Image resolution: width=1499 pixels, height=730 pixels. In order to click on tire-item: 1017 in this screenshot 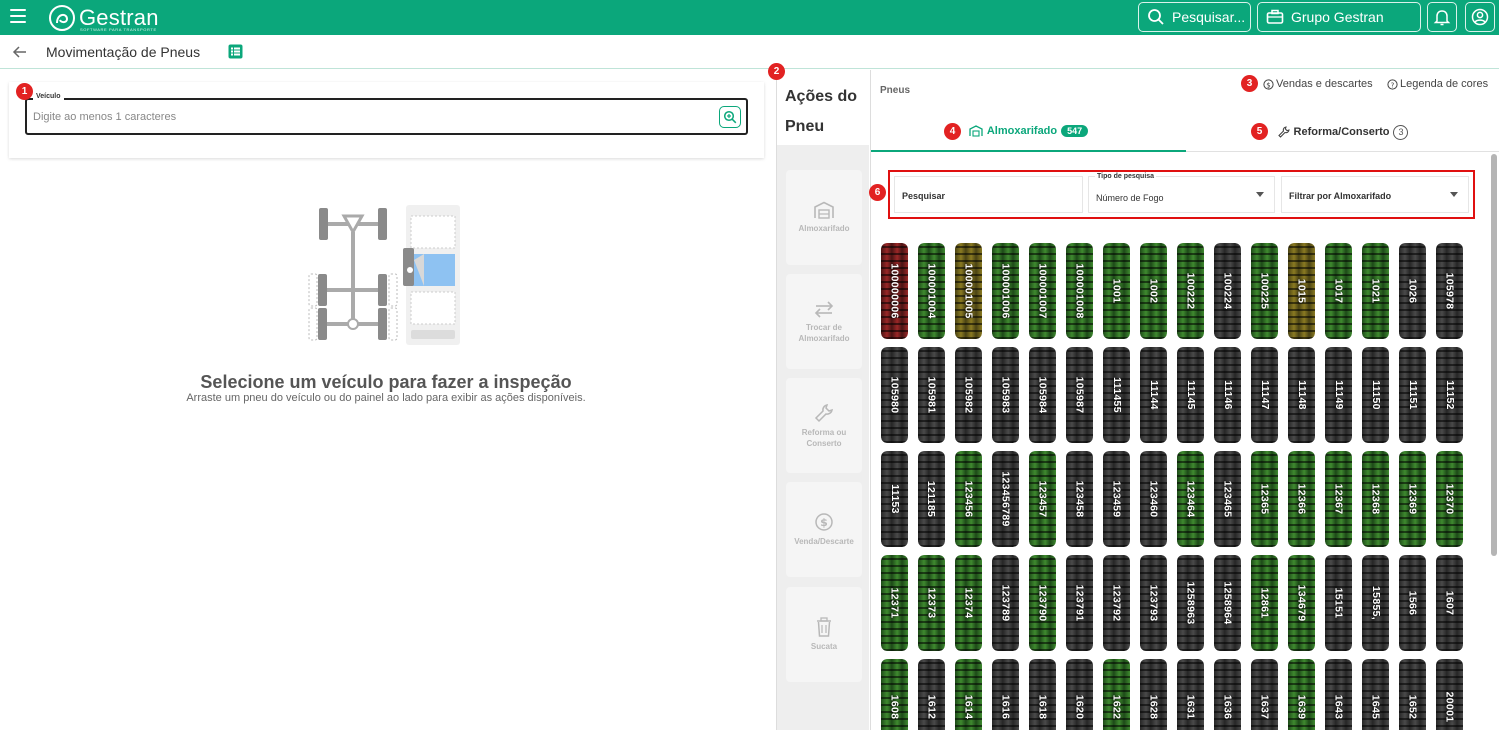, I will do `click(1338, 291)`.